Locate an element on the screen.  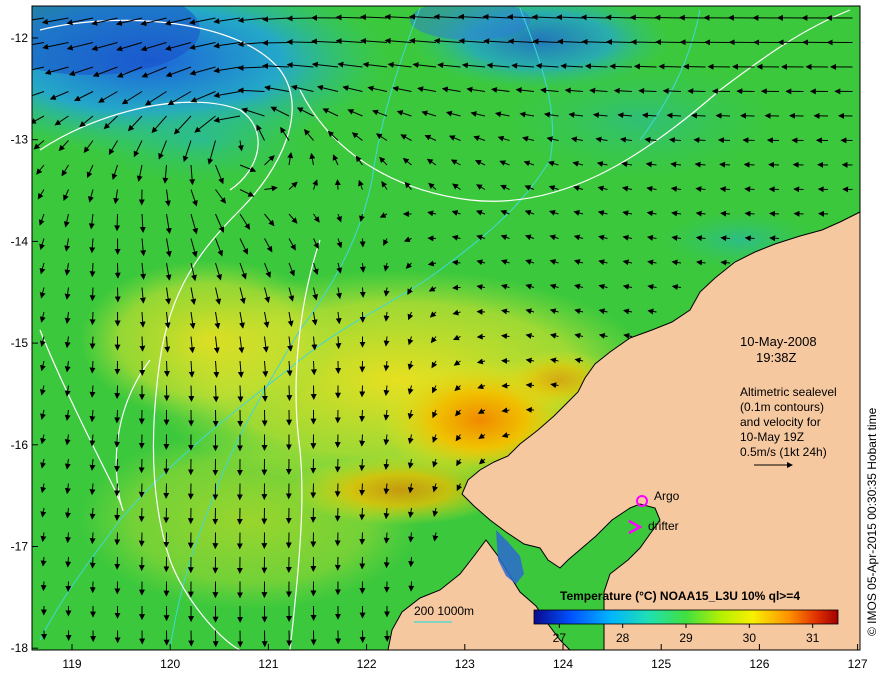
y-tick-label: -12 is located at coordinates (20, 38).